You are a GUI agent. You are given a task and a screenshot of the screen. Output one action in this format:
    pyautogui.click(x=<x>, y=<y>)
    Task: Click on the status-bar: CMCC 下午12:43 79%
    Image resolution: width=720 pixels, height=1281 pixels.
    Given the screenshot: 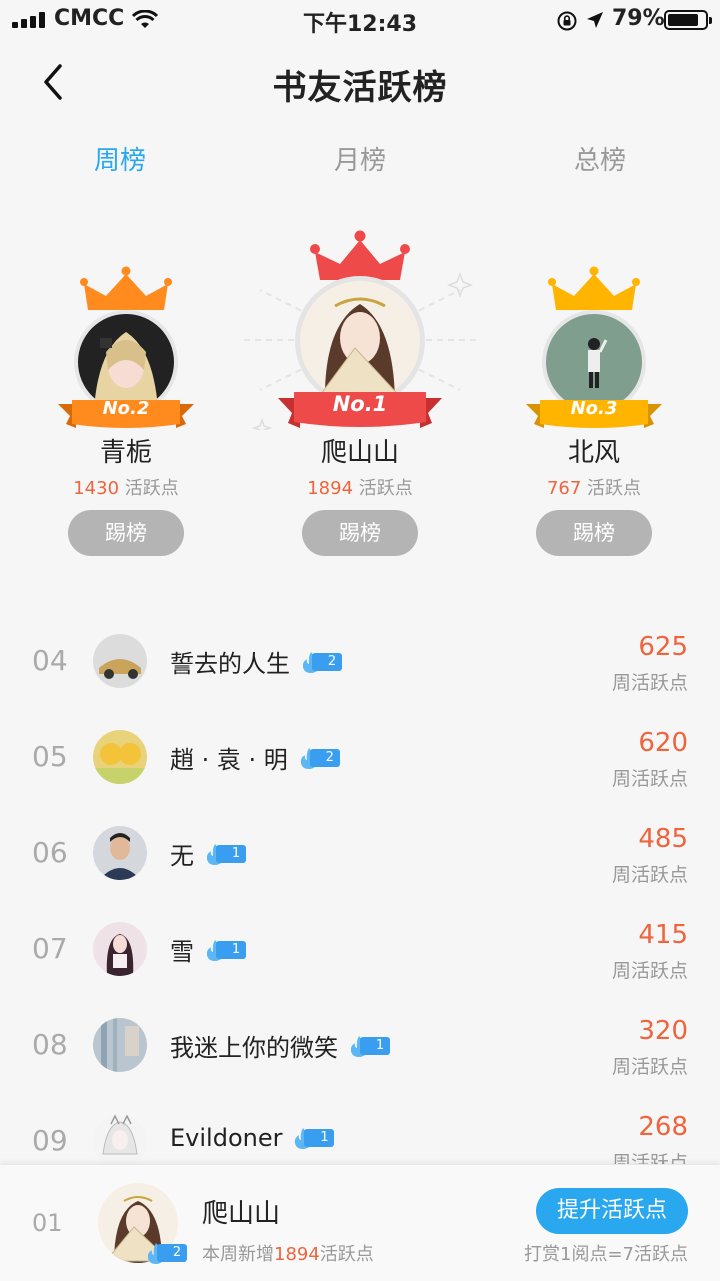 What is the action you would take?
    pyautogui.click(x=360, y=20)
    